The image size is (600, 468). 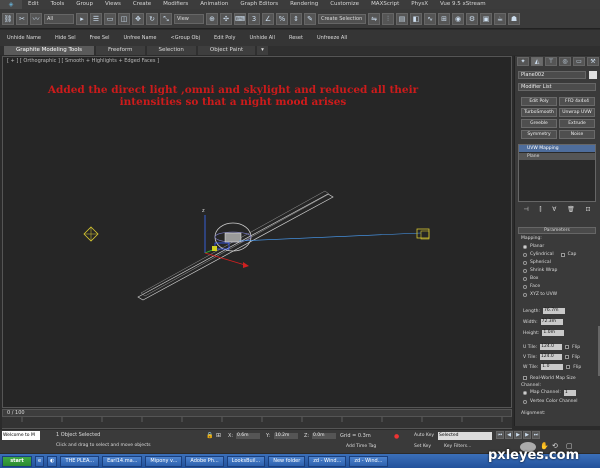 I want to click on utile-field: 124.0, so click(x=551, y=347).